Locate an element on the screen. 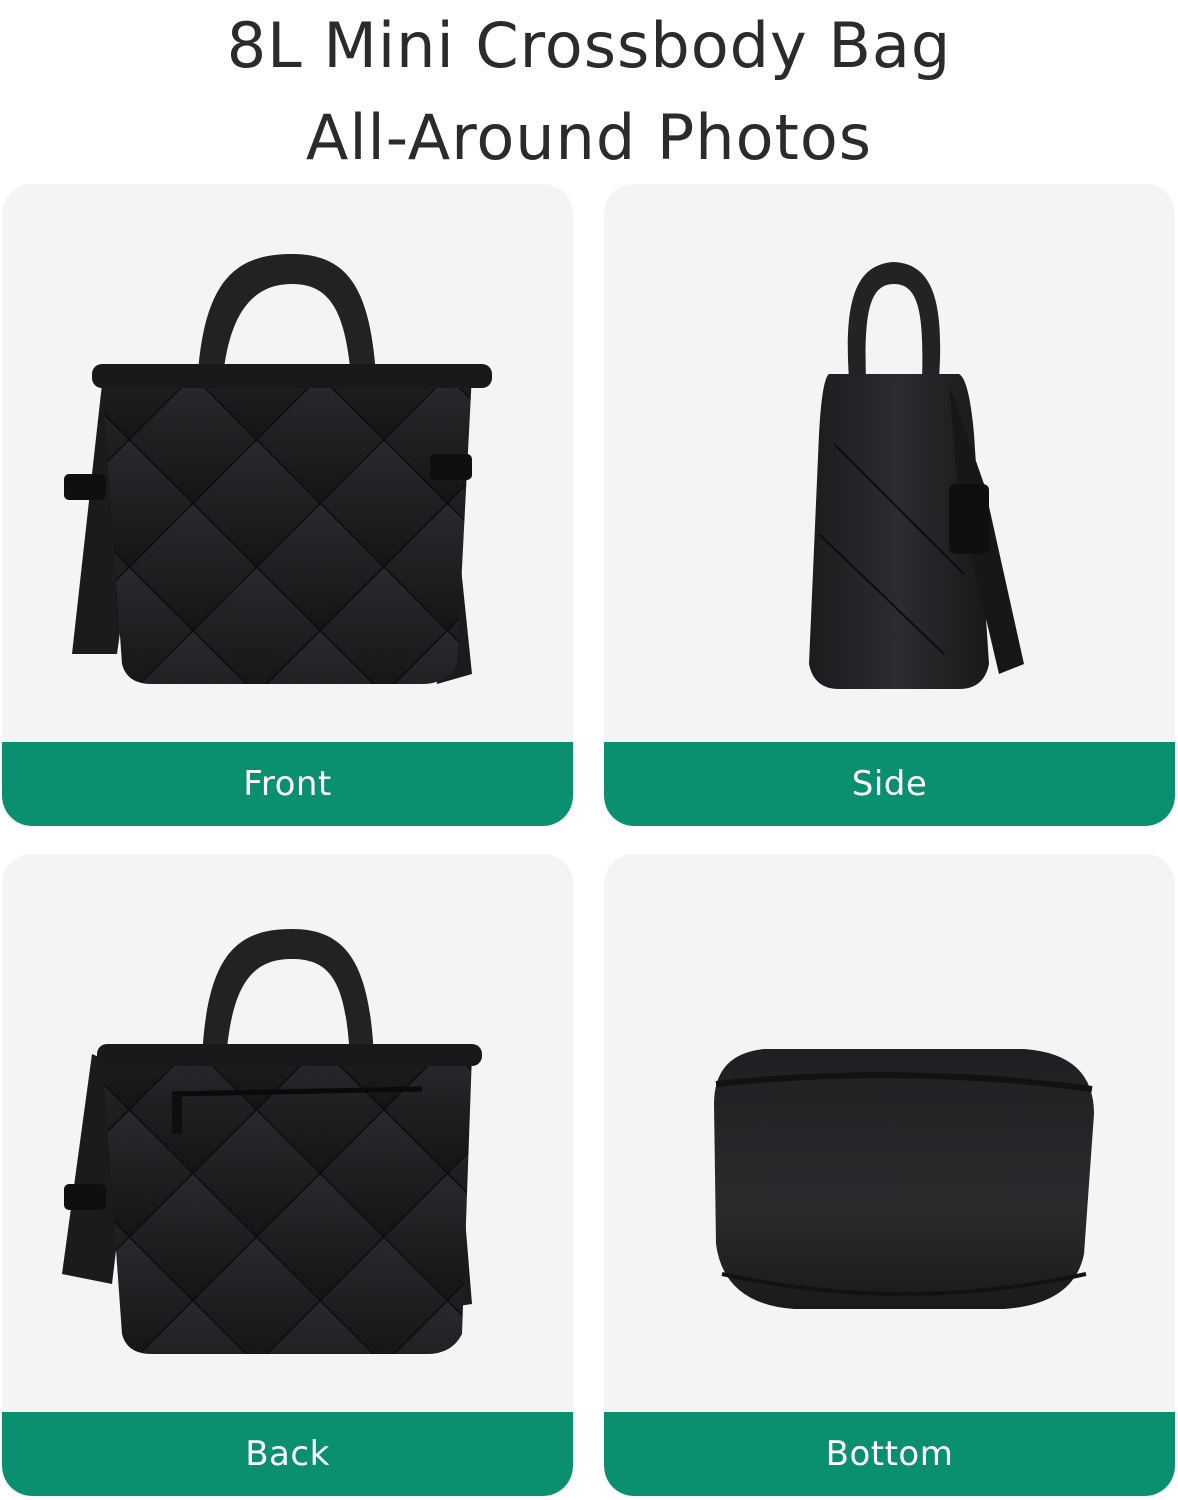  title-line-2: All-Around Photos is located at coordinates (589, 137).